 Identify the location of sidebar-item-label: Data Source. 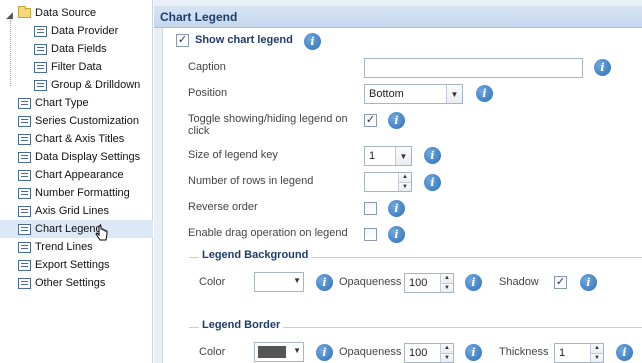
(66, 13).